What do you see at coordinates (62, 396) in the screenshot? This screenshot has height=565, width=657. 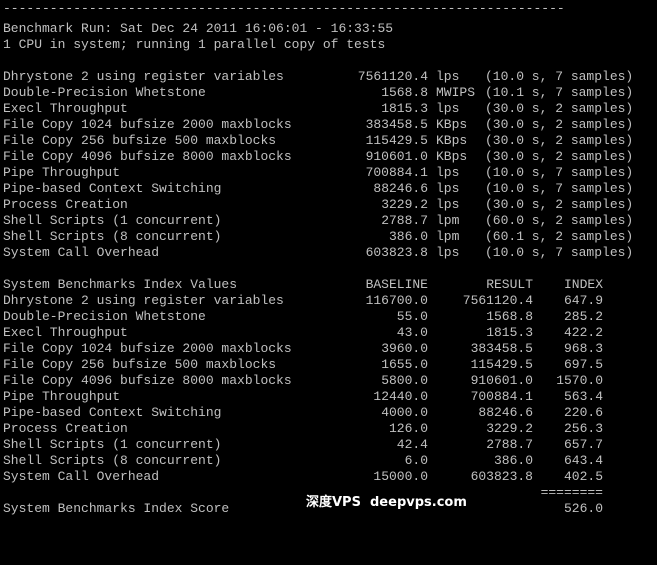 I see `index-row-name: Pipe Throughput` at bounding box center [62, 396].